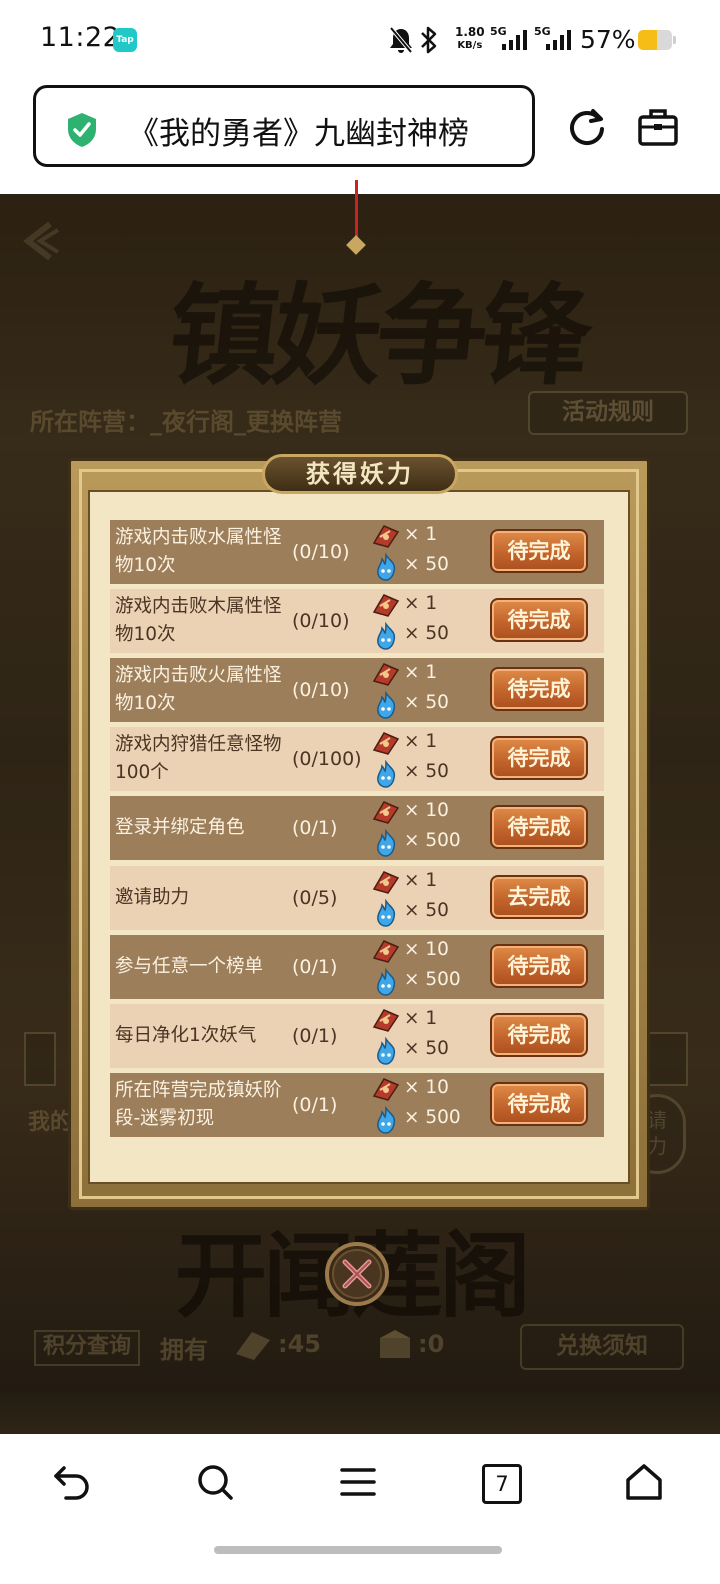 The image size is (720, 1584). Describe the element at coordinates (360, 474) in the screenshot. I see `modal-title: 获得妖力` at that location.